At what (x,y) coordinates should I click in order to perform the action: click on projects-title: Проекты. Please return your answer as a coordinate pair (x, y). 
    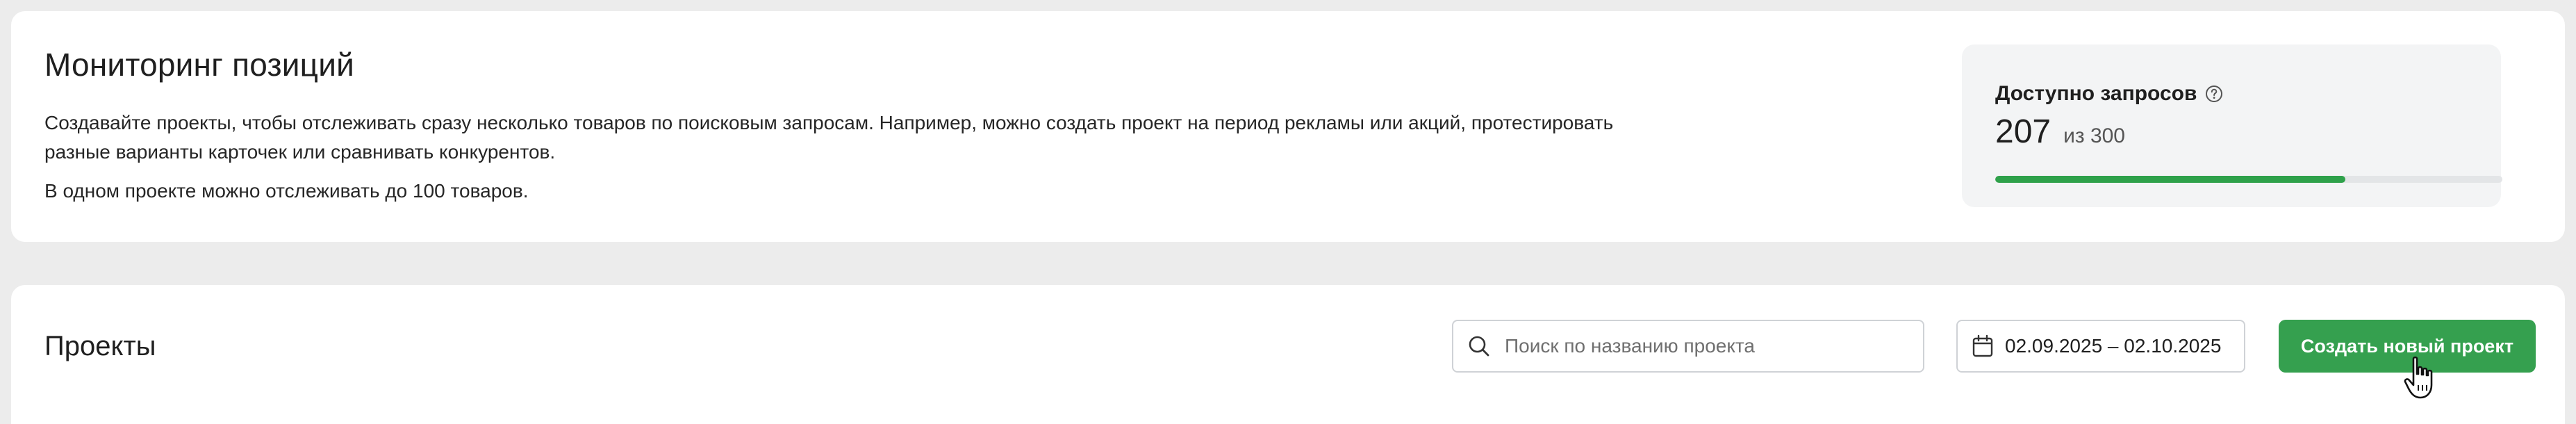
    Looking at the image, I should click on (100, 346).